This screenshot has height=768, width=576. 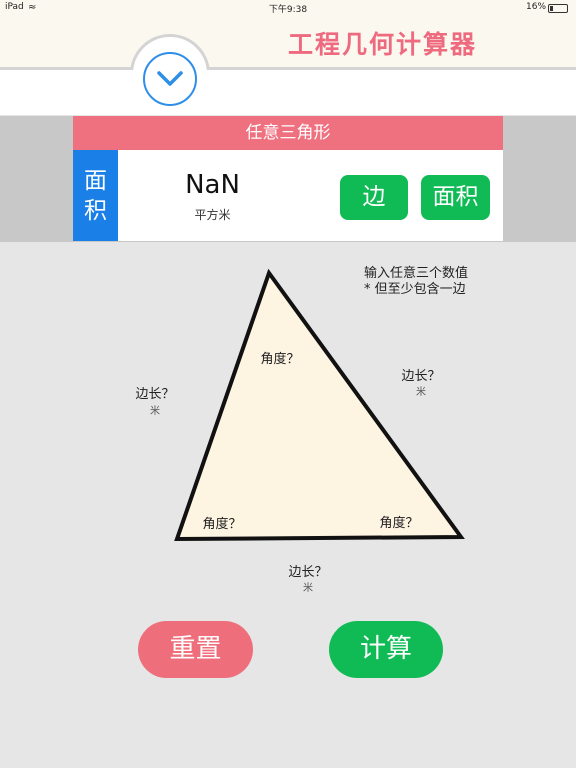 What do you see at coordinates (308, 588) in the screenshot?
I see `side-bottom-unit: 米` at bounding box center [308, 588].